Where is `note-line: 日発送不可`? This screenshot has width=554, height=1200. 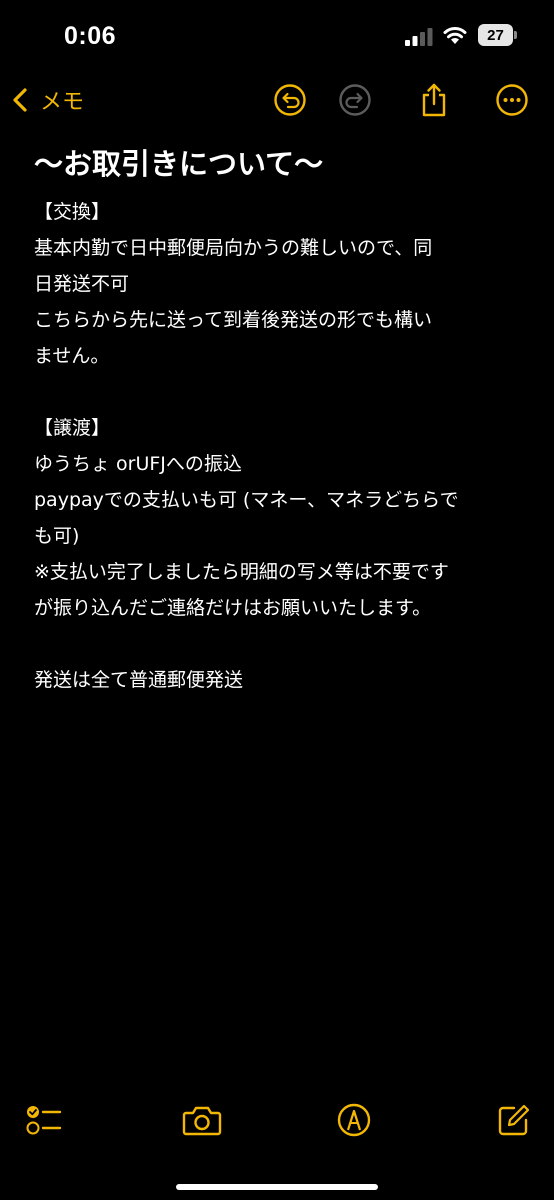 note-line: 日発送不可 is located at coordinates (82, 284).